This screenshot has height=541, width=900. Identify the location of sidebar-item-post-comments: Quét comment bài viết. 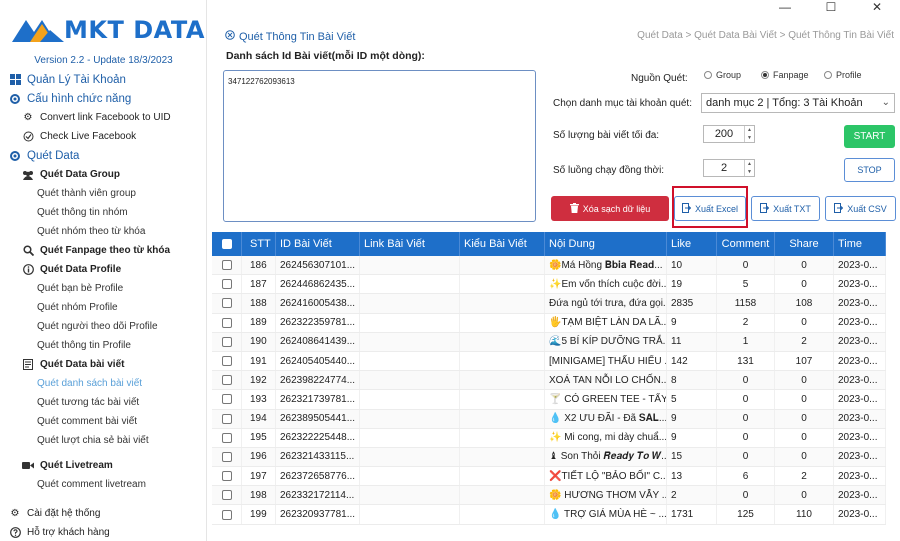
(103, 421).